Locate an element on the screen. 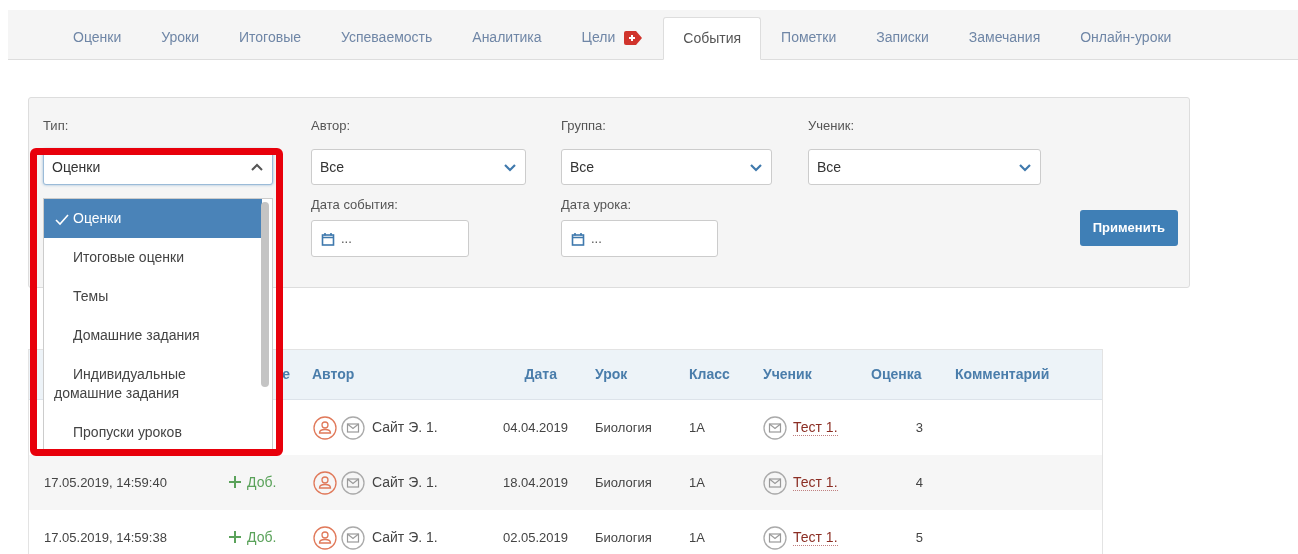 Image resolution: width=1298 pixels, height=554 pixels. dropdown-item: Домашние задания is located at coordinates (153, 335).